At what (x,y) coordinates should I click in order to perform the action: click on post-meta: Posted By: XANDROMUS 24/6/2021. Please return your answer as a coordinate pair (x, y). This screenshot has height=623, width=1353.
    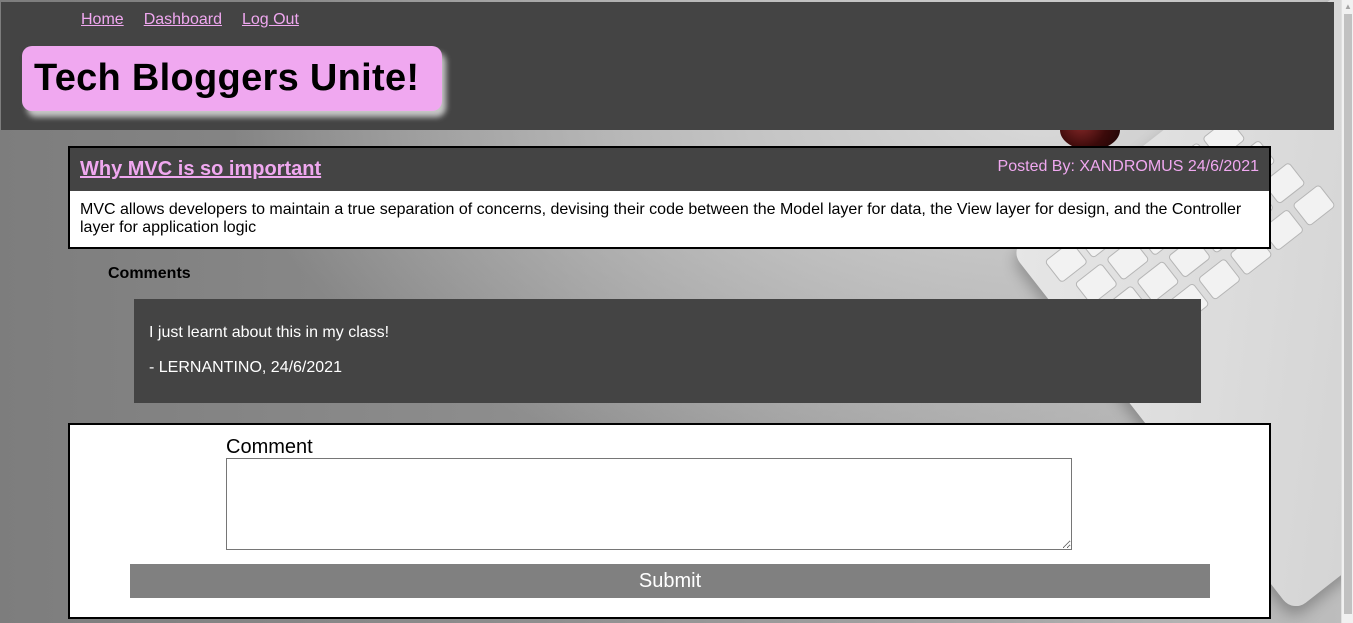
    Looking at the image, I should click on (1128, 166).